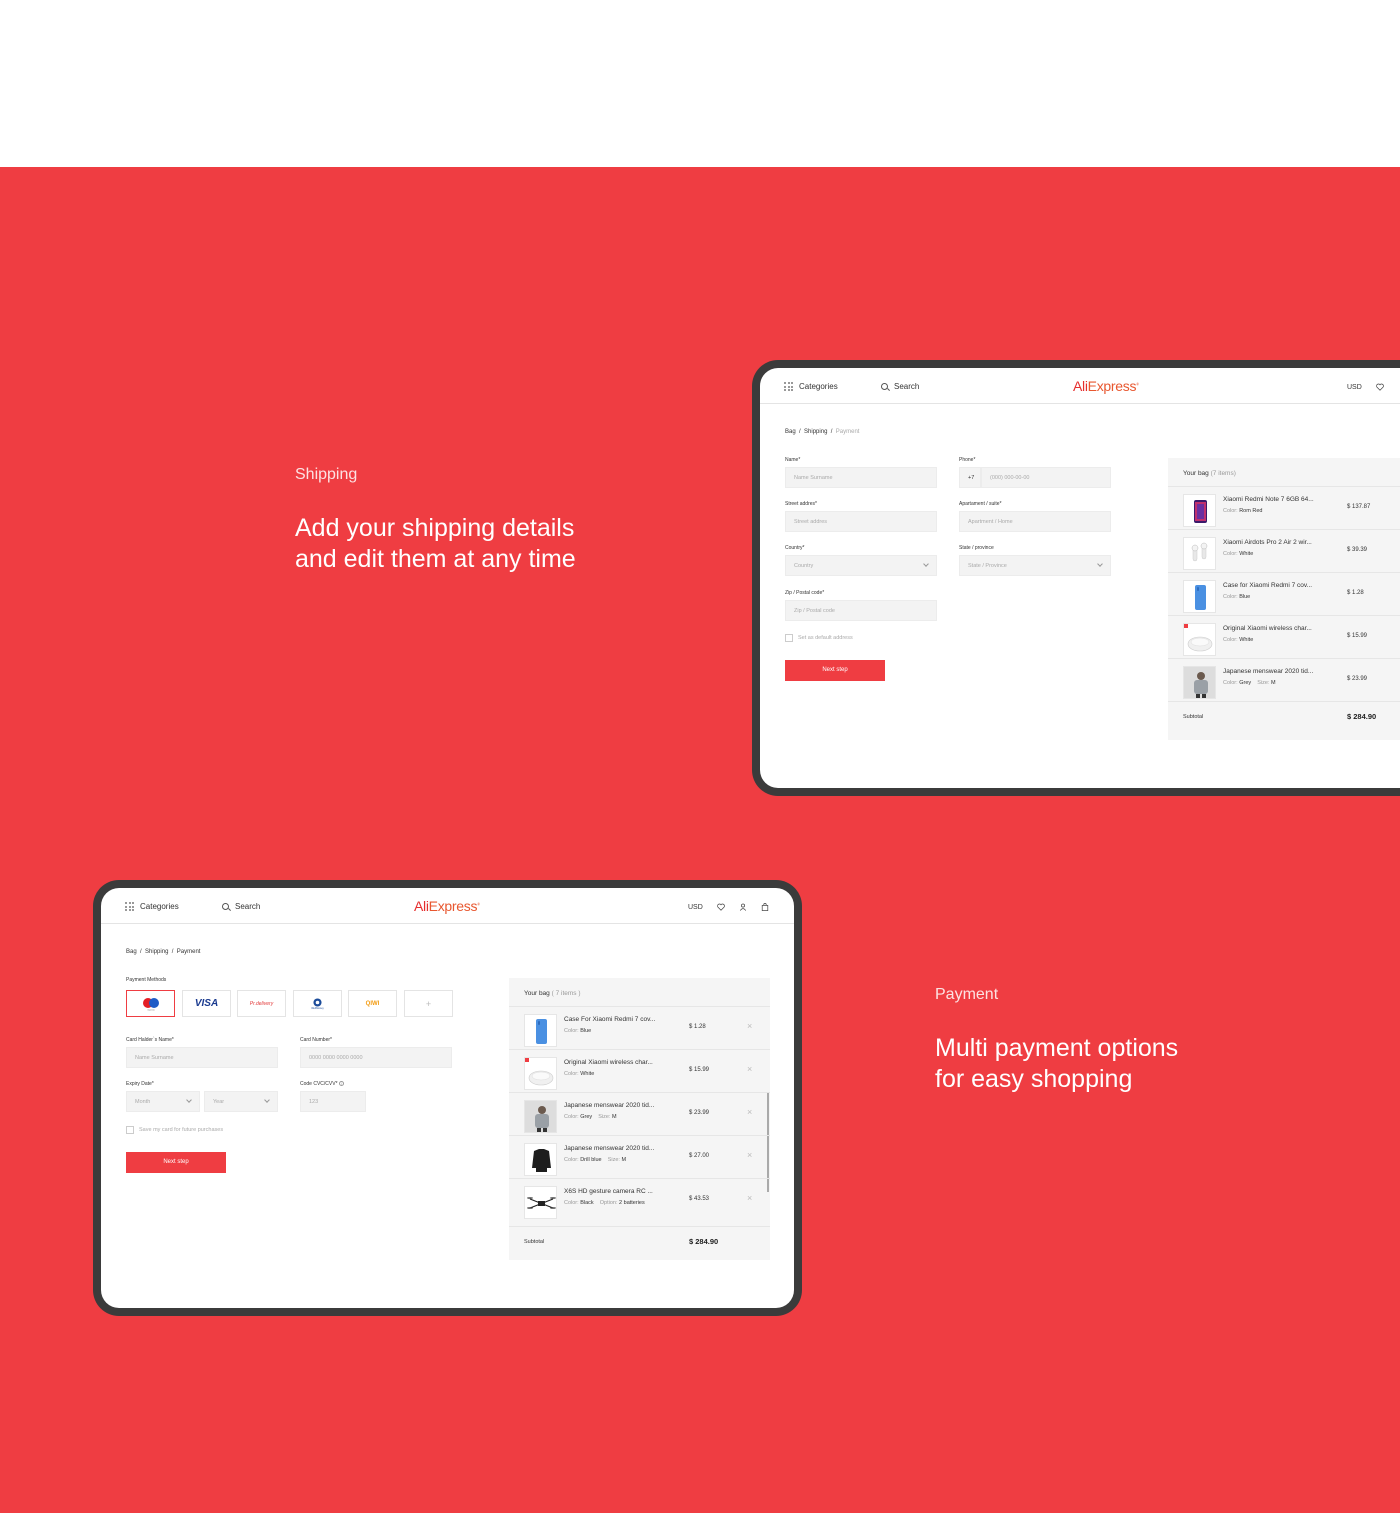 The height and width of the screenshot is (1513, 1400). I want to click on phone-code-select: +7, so click(970, 477).